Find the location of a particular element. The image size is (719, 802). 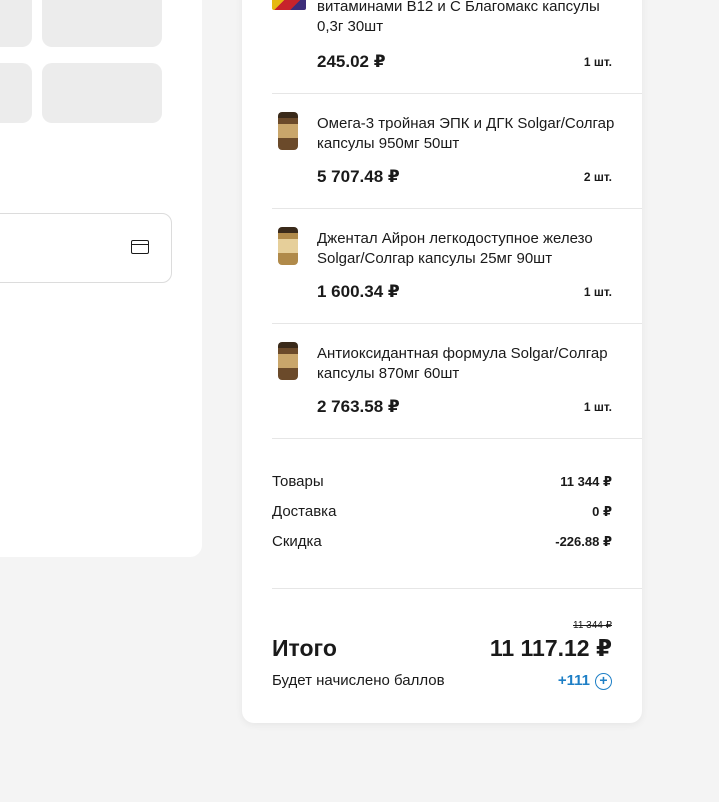

plus-circle-icon: + is located at coordinates (603, 681).